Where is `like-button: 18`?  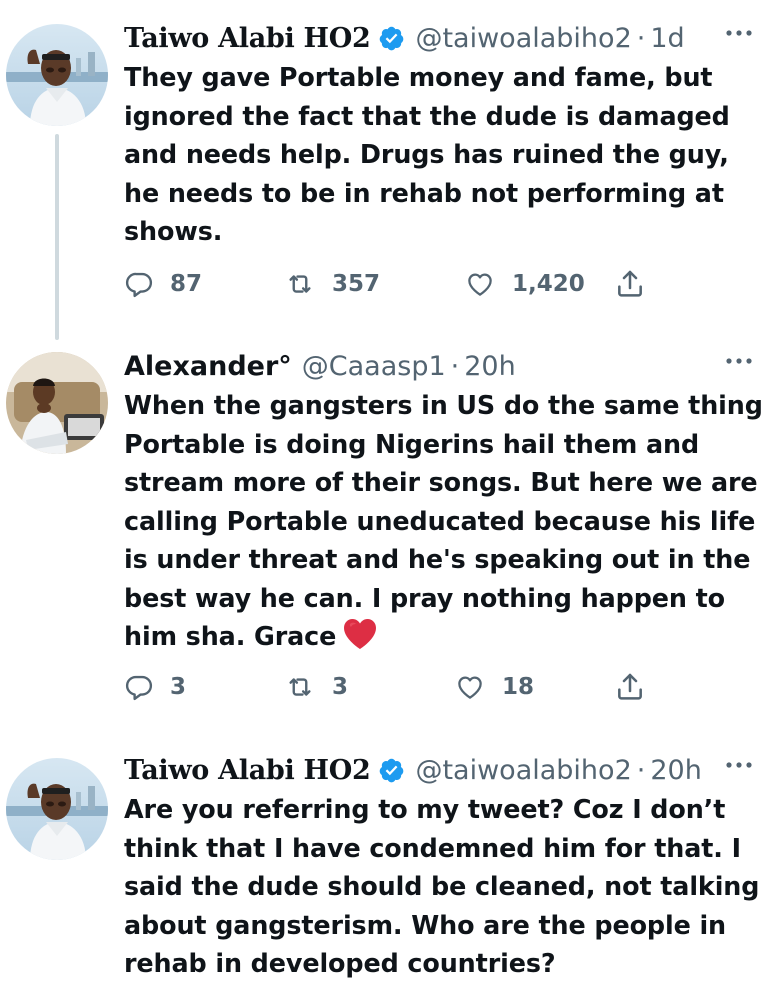 like-button: 18 is located at coordinates (534, 687).